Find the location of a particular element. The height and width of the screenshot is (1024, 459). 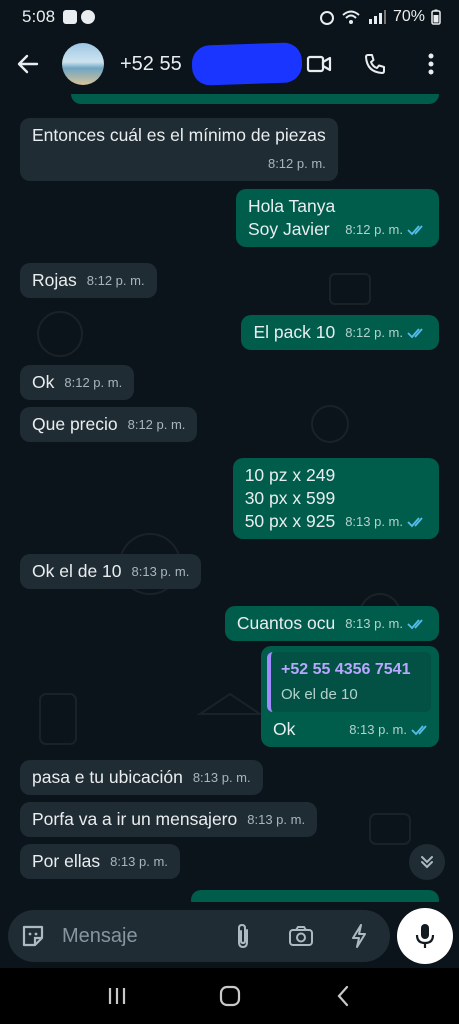

recents-button is located at coordinates (117, 996).